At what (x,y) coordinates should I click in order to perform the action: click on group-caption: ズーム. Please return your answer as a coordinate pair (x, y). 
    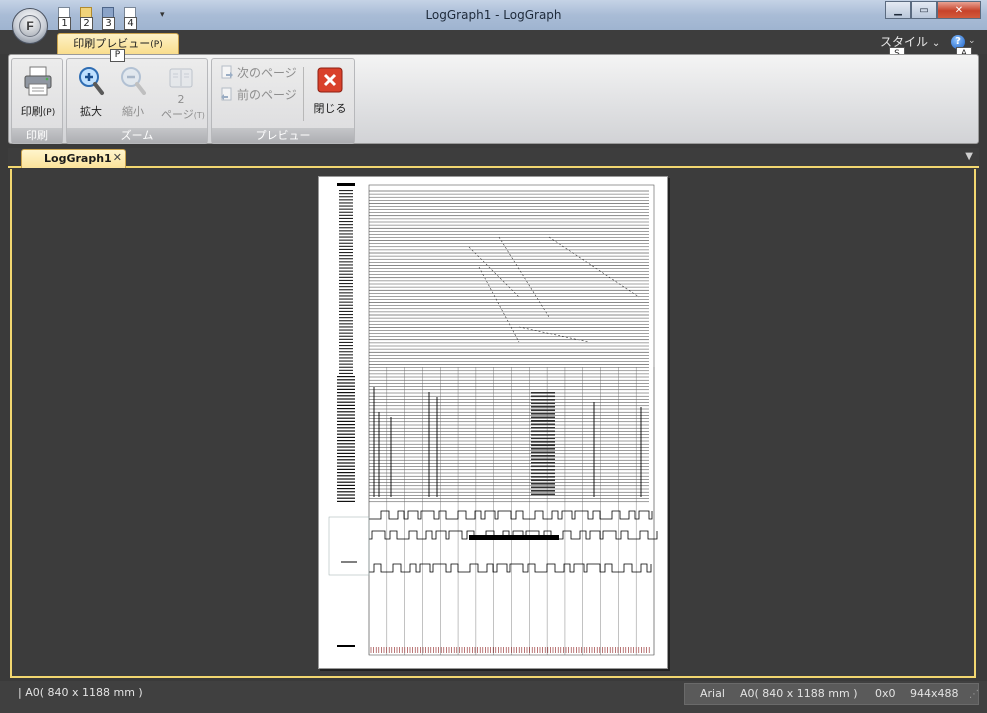
    Looking at the image, I should click on (137, 135).